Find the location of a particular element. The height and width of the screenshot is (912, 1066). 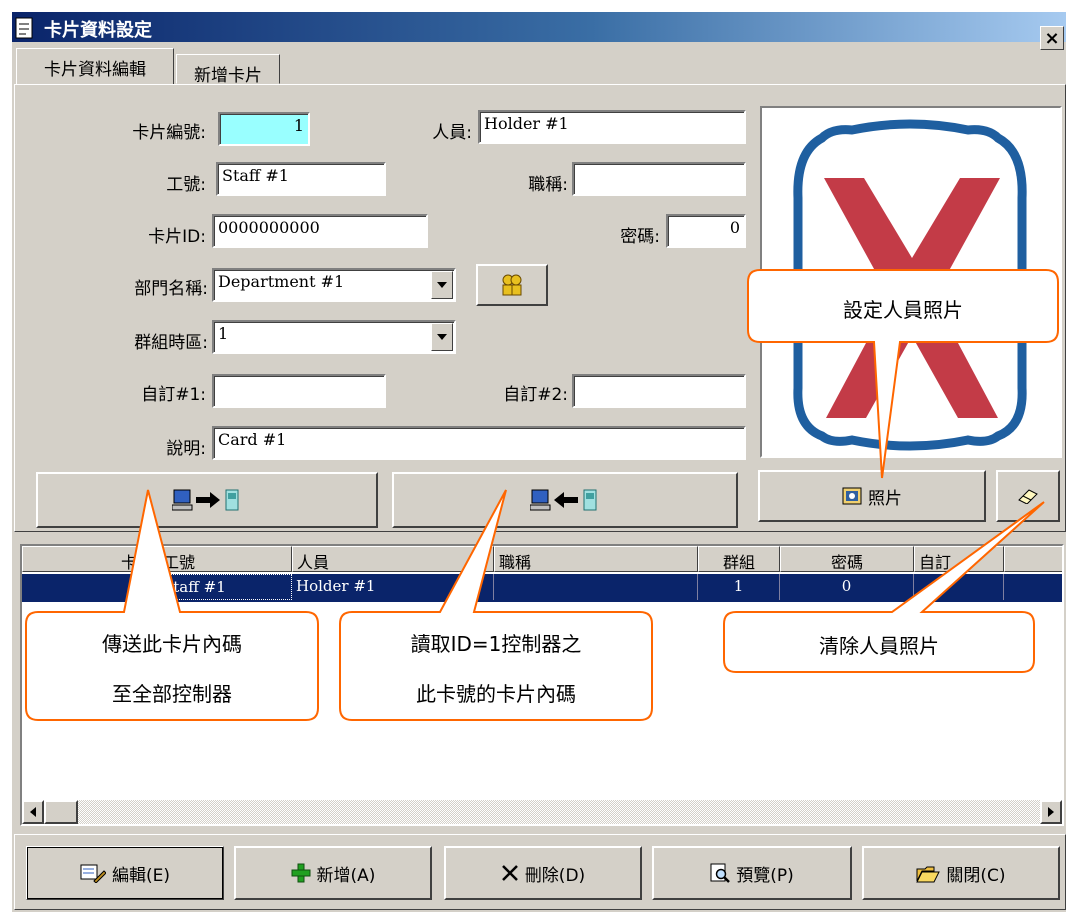

send-callout-text-2: 至全部控制器 is located at coordinates (172, 694).